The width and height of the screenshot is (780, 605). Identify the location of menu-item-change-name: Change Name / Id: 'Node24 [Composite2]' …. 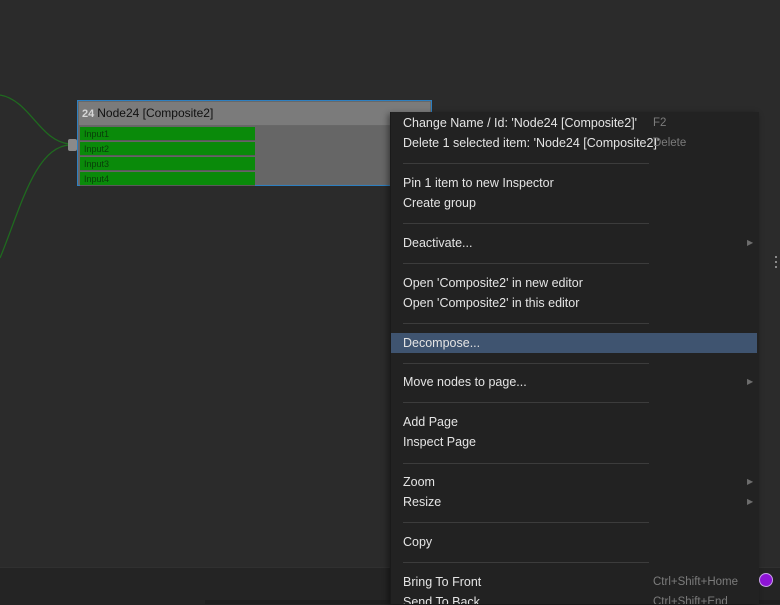
(574, 123).